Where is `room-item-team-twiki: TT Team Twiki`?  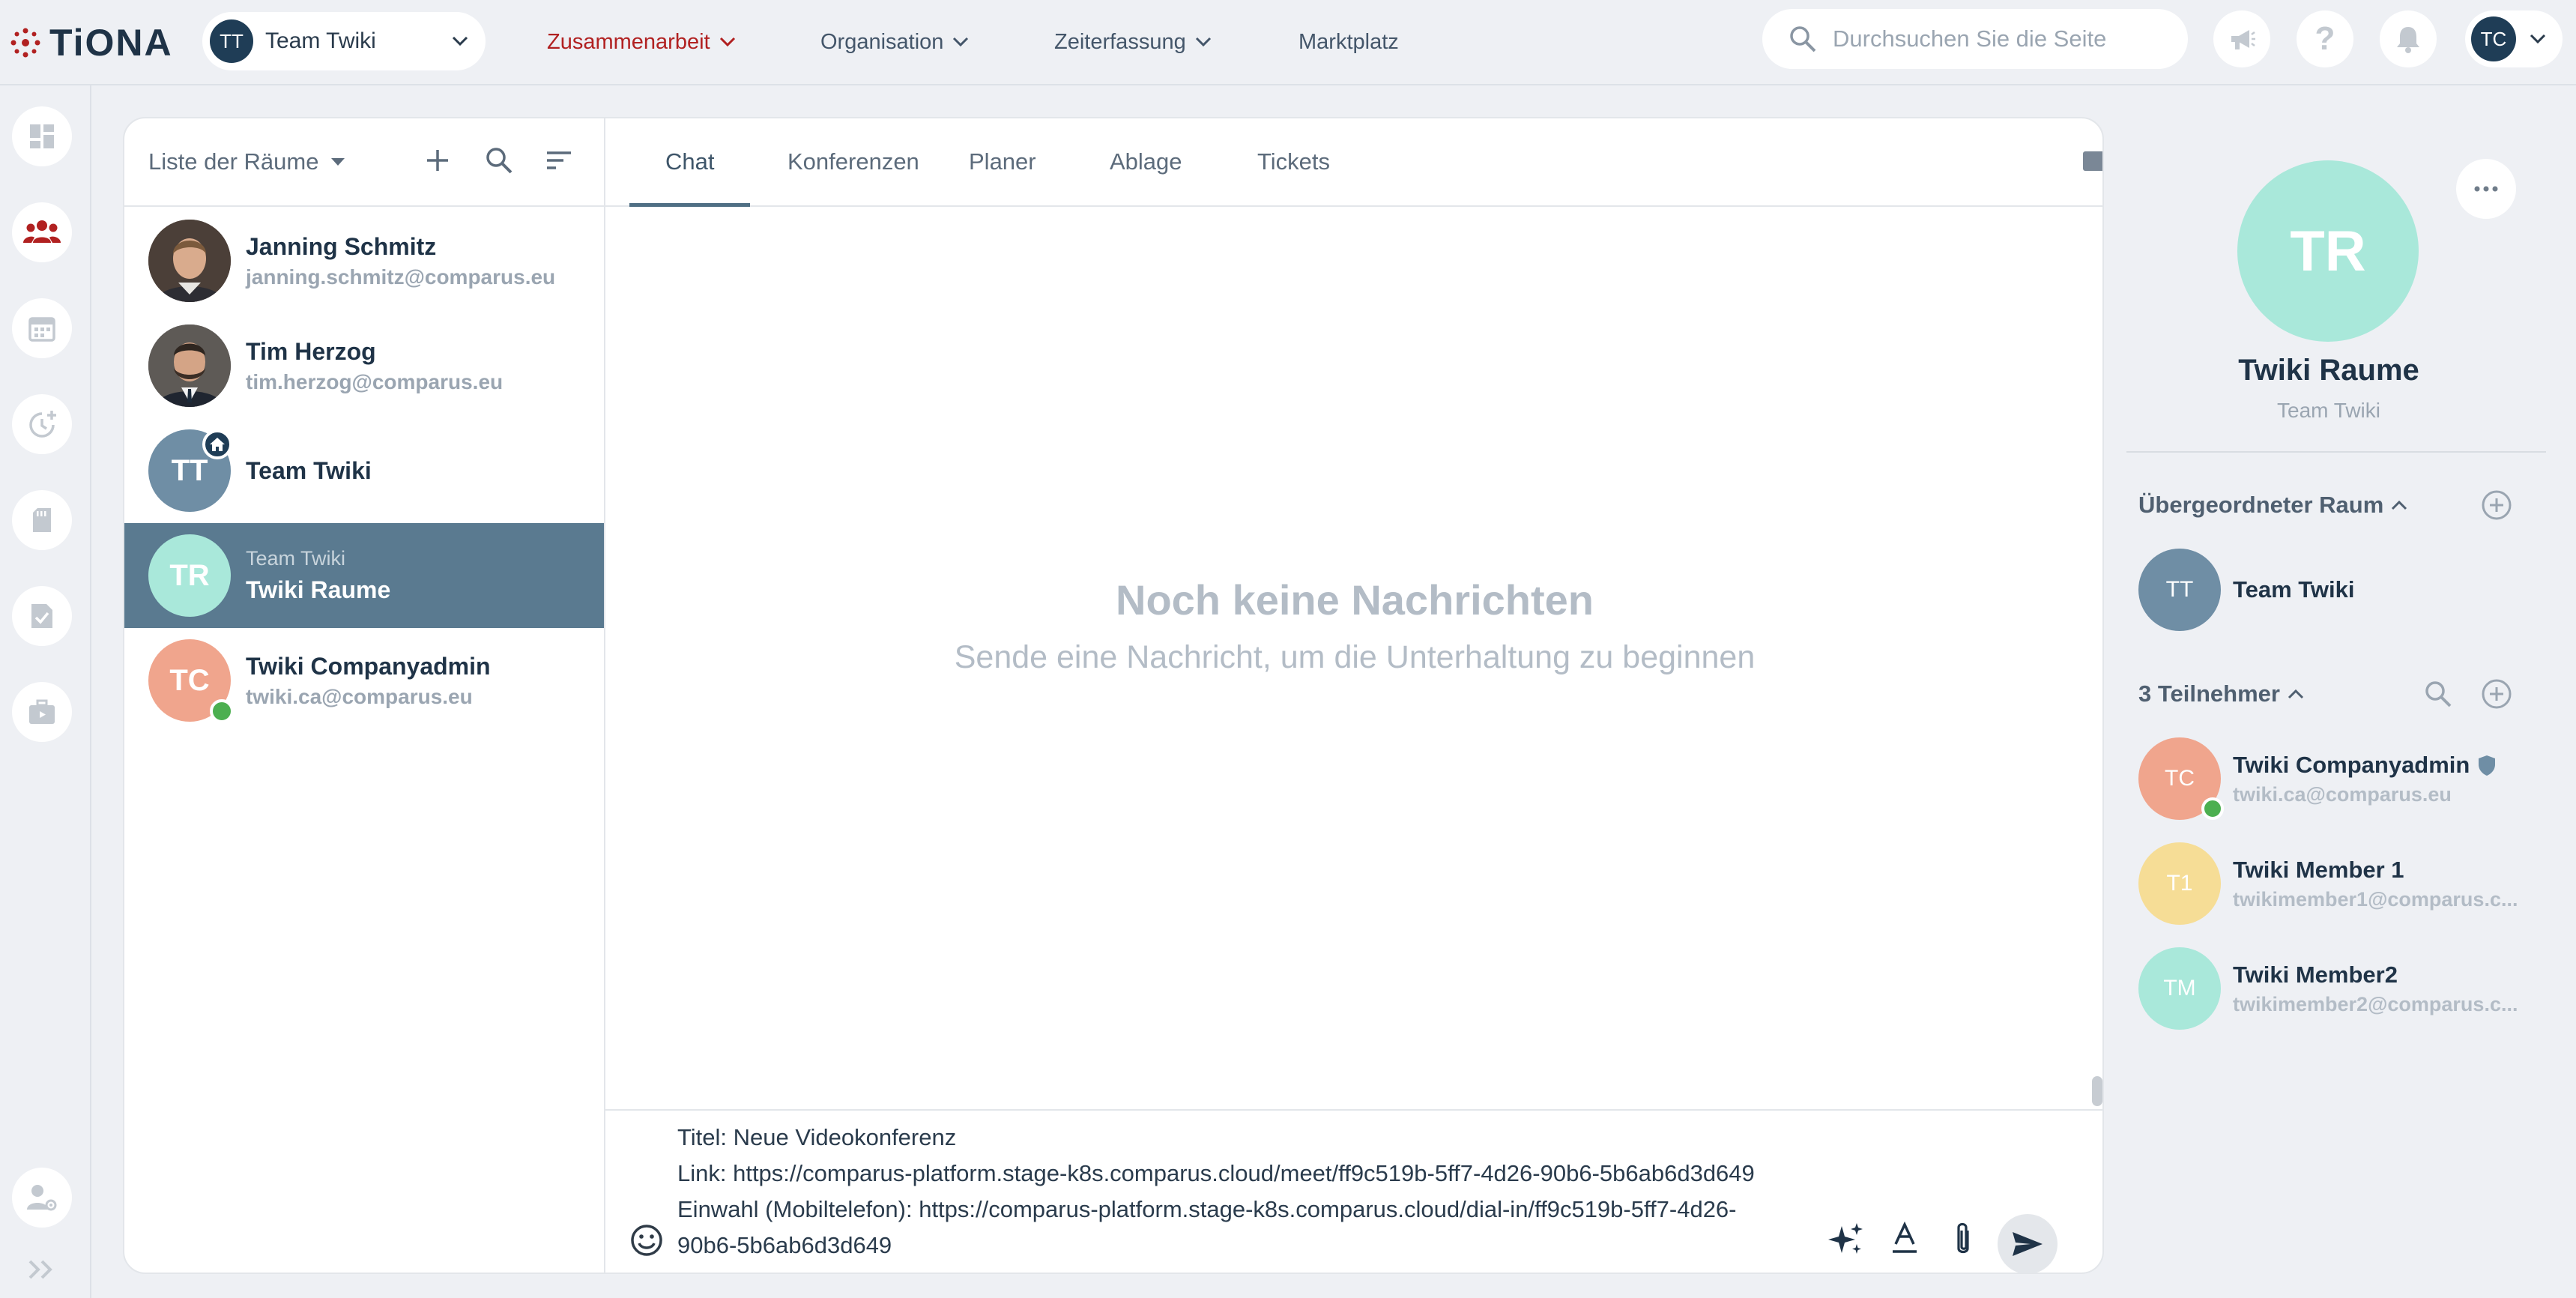 room-item-team-twiki: TT Team Twiki is located at coordinates (364, 471).